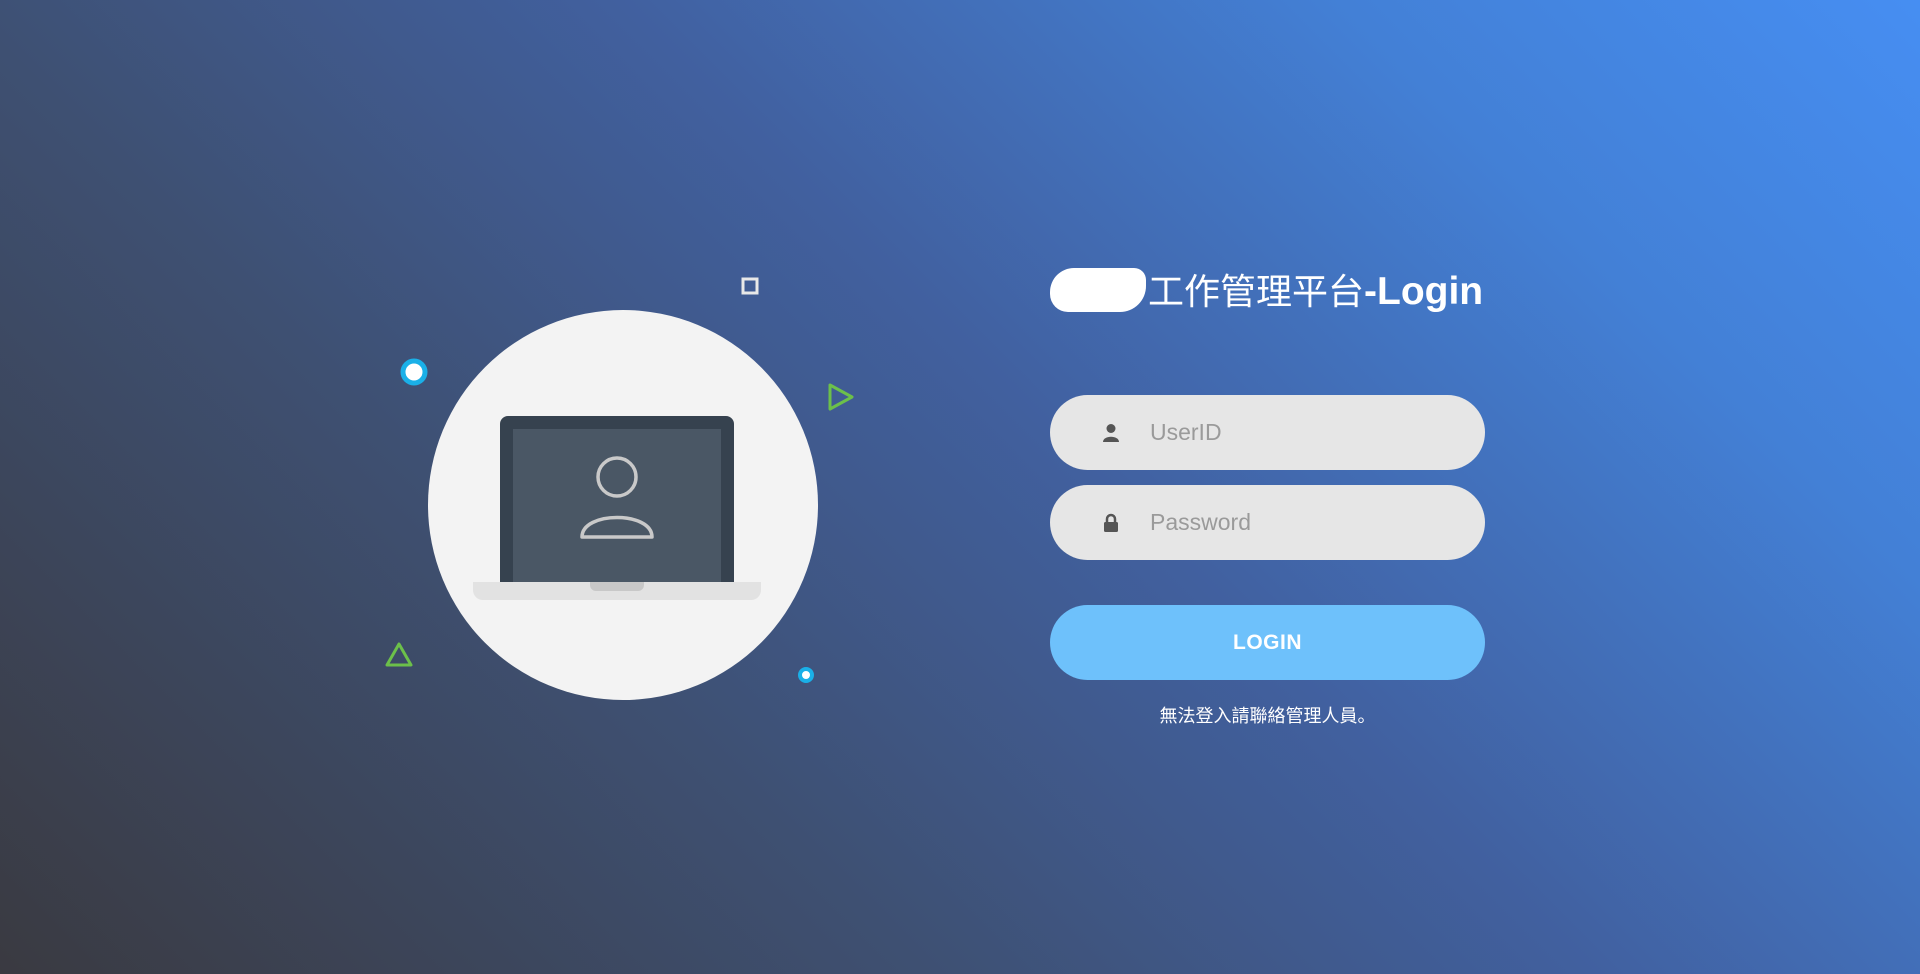  What do you see at coordinates (1111, 433) in the screenshot?
I see `user-icon` at bounding box center [1111, 433].